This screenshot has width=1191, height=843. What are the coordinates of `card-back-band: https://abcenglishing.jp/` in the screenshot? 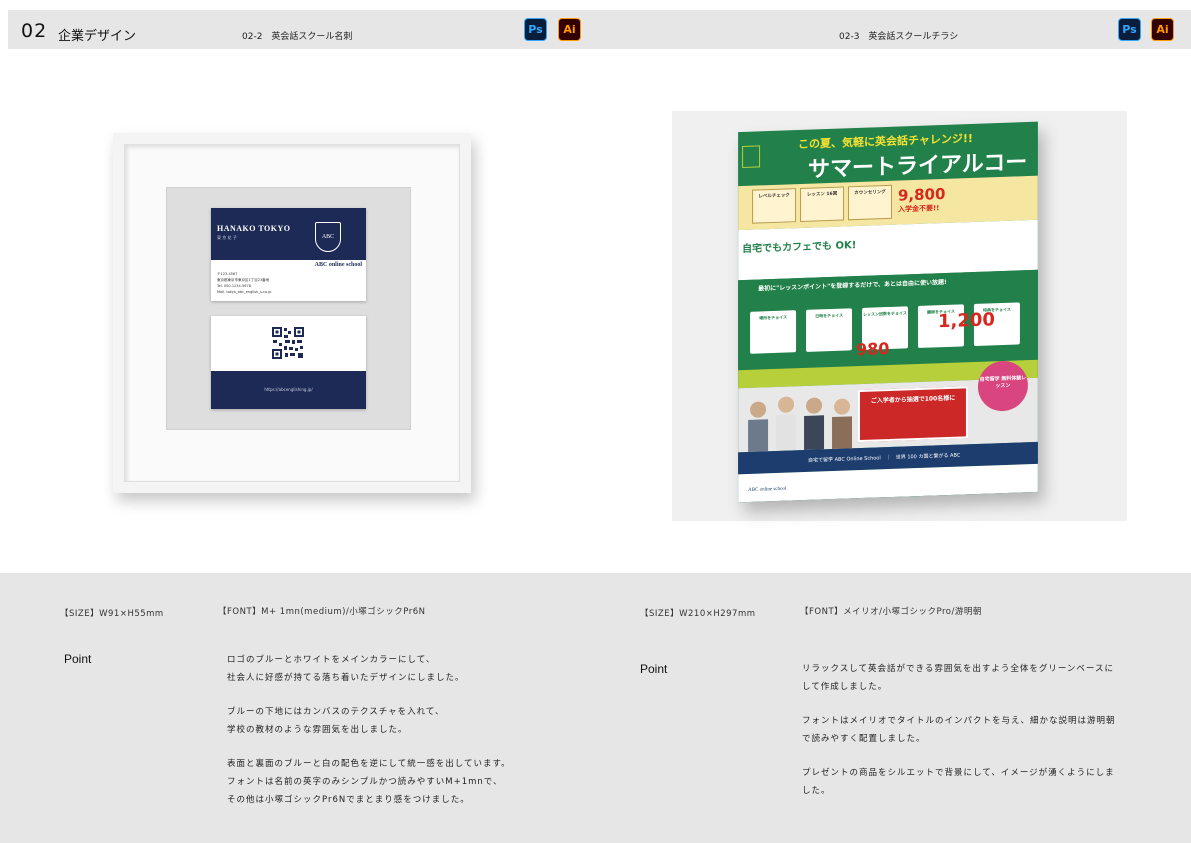 It's located at (288, 390).